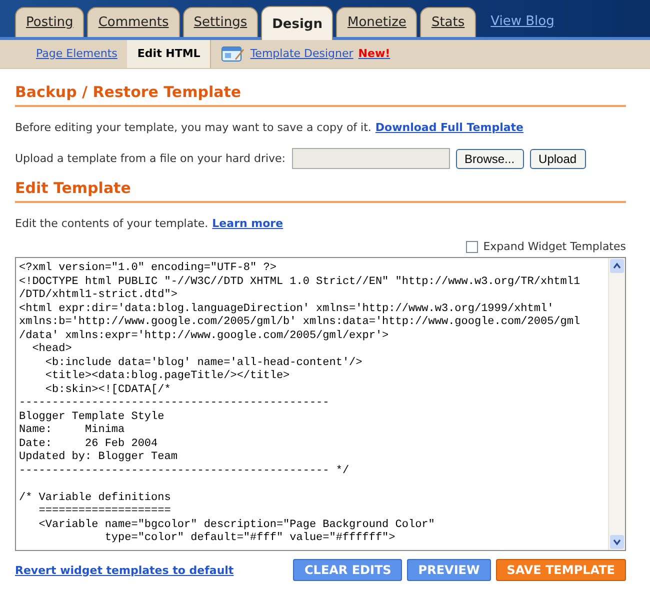 The width and height of the screenshot is (650, 602). I want to click on subnav-link: Page Elements, so click(77, 54).